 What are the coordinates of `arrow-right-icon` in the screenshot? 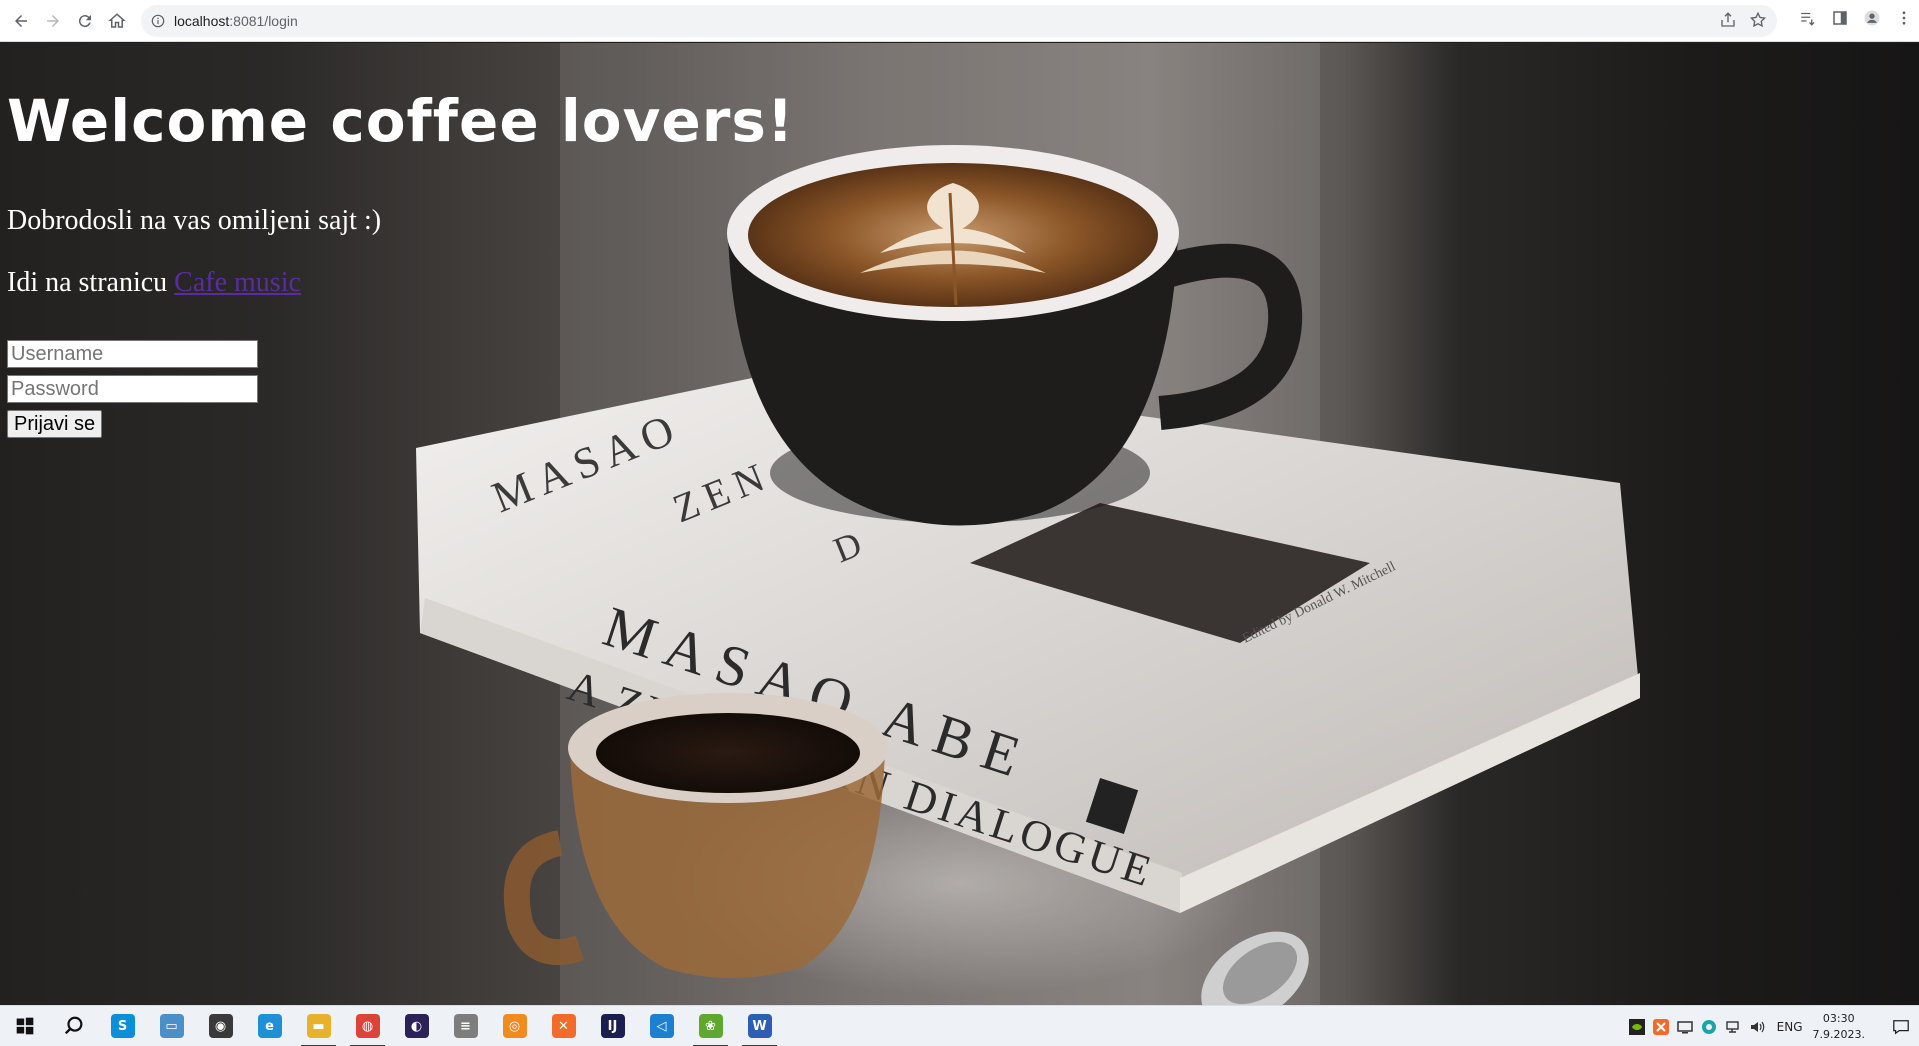 It's located at (53, 20).